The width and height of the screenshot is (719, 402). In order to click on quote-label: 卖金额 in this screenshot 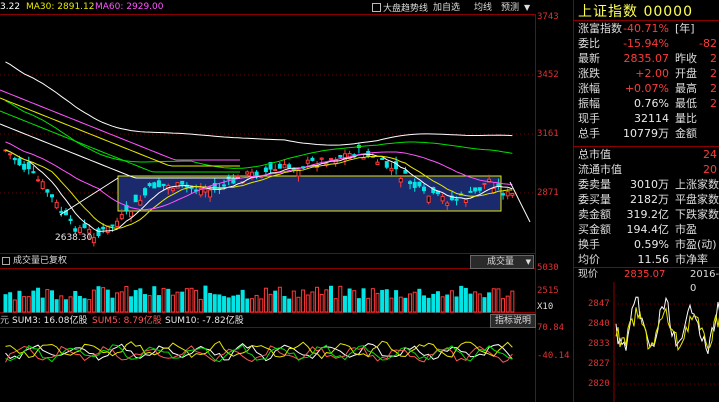, I will do `click(594, 214)`.